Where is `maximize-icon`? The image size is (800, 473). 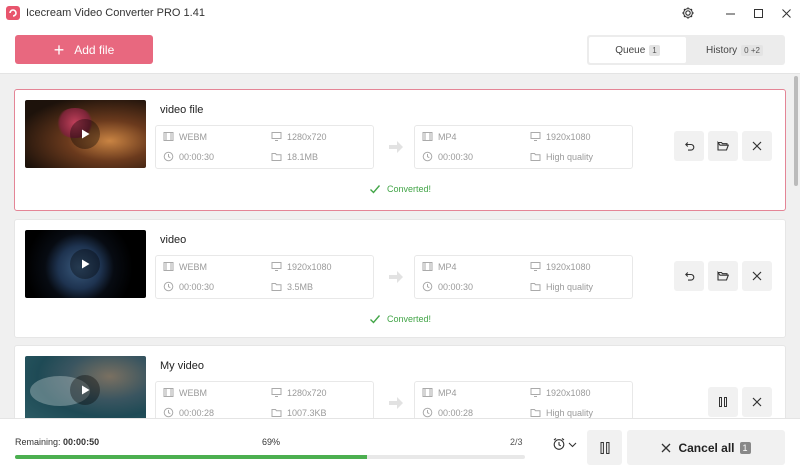
maximize-icon is located at coordinates (758, 13).